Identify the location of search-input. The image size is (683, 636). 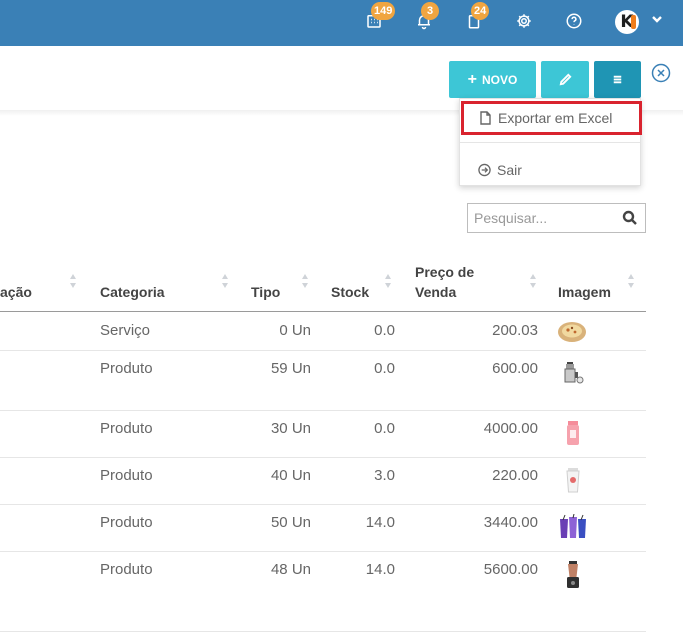
(542, 218).